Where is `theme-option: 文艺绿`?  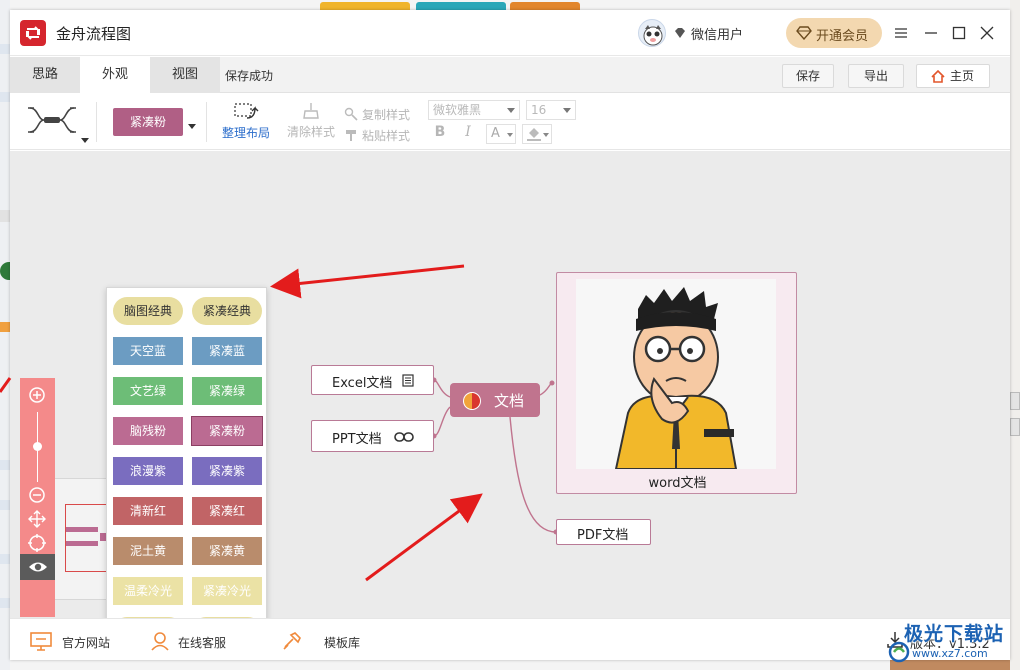
theme-option: 文艺绿 is located at coordinates (148, 391).